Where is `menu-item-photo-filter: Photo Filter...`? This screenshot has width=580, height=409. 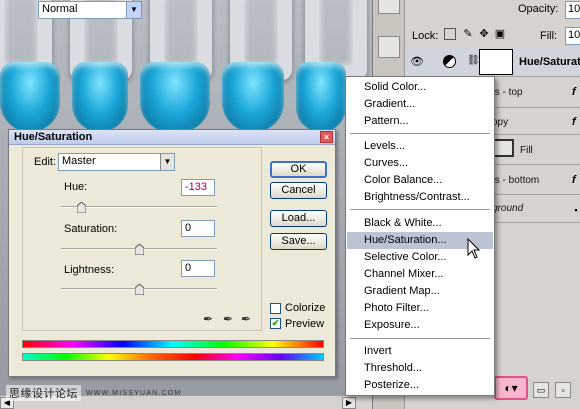 menu-item-photo-filter: Photo Filter... is located at coordinates (420, 308).